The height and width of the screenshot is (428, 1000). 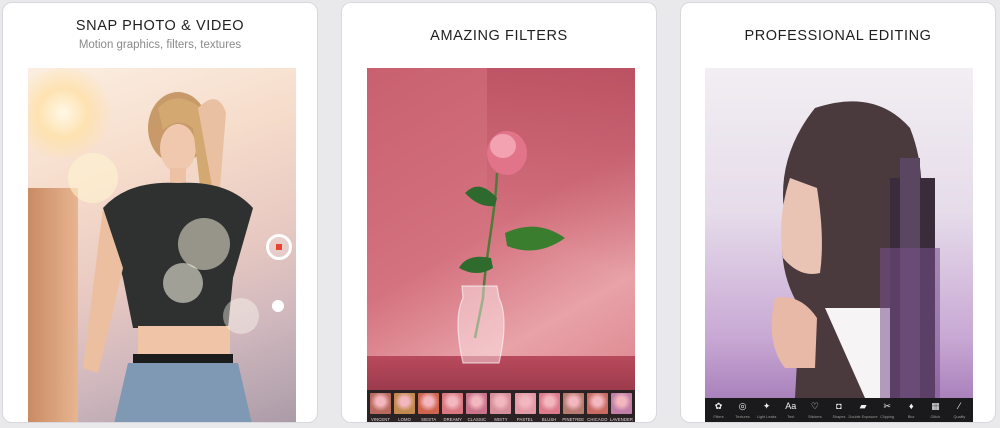 I want to click on tool-glitch: ▦ Glitch, so click(x=935, y=411).